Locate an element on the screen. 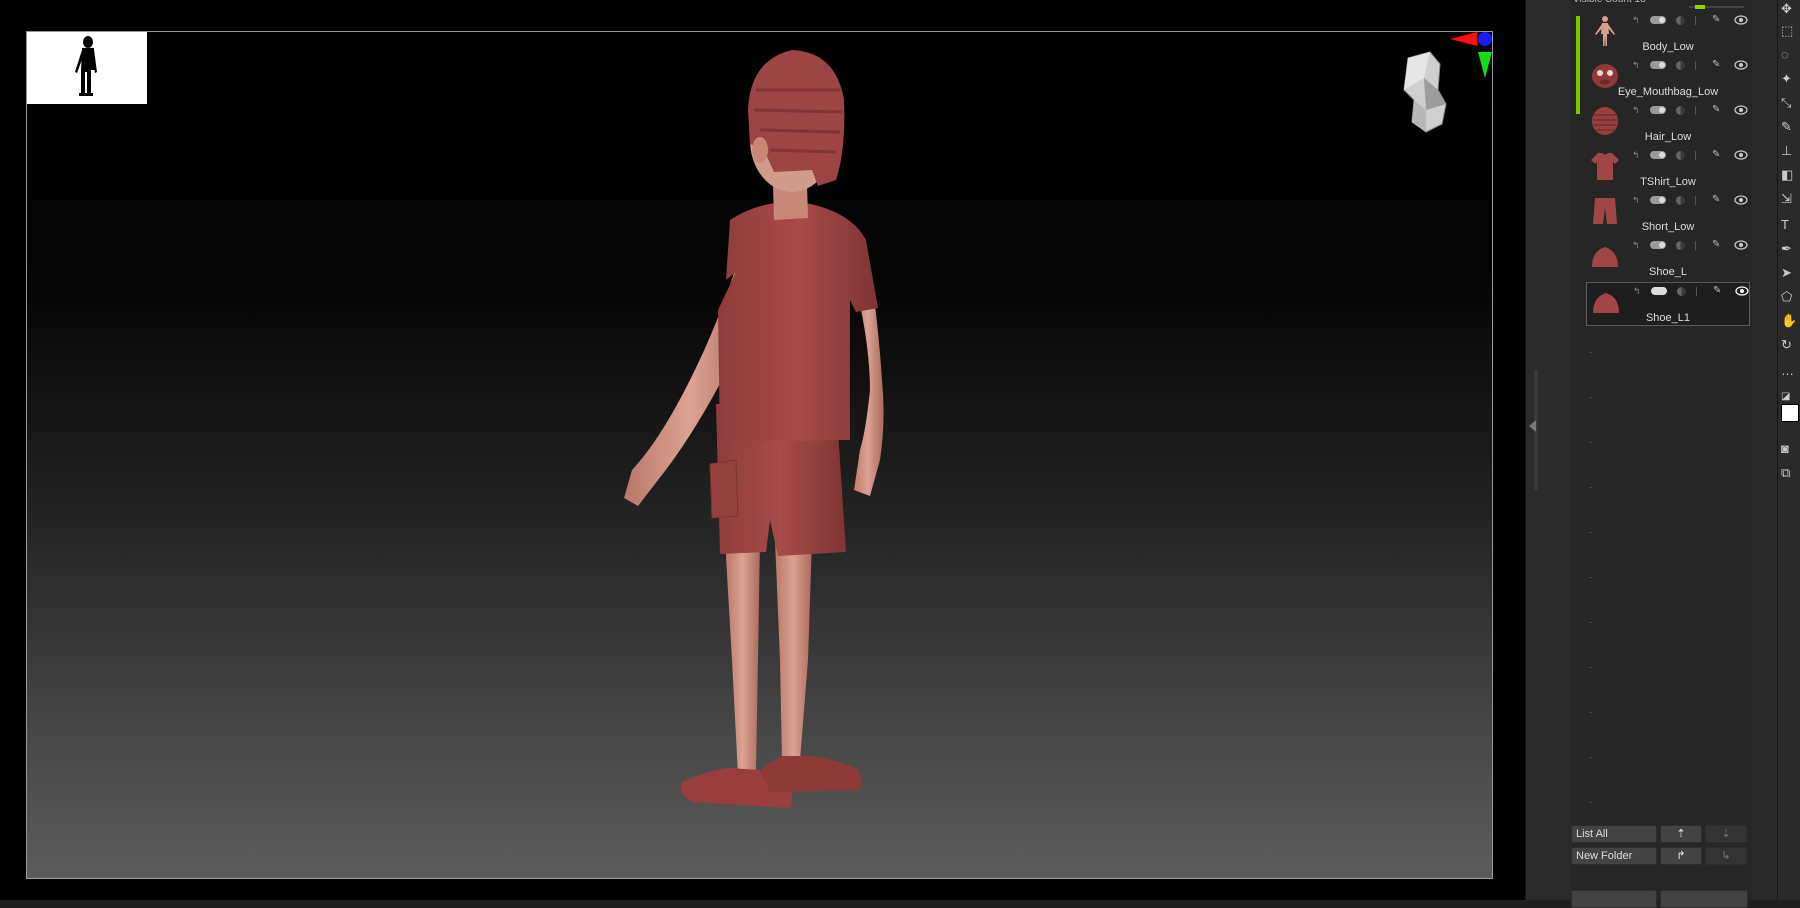 The height and width of the screenshot is (908, 1800). up-arrow-icon: ⇡ is located at coordinates (1681, 834).